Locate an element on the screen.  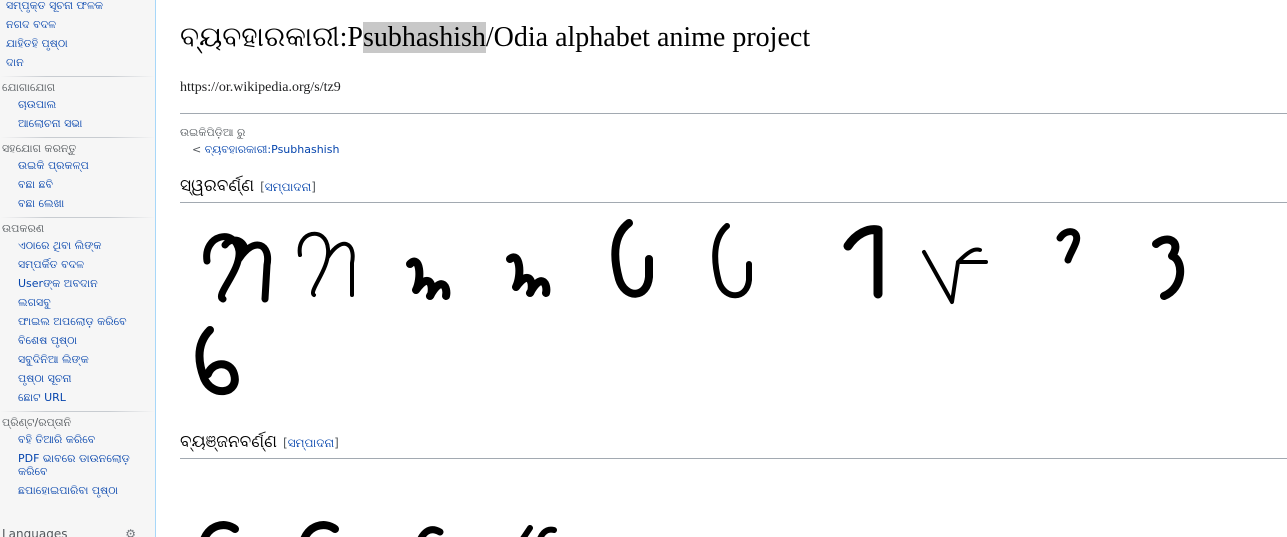
section-title: ସ୍ୱରବର୍ଣ୍ଣ is located at coordinates (217, 186).